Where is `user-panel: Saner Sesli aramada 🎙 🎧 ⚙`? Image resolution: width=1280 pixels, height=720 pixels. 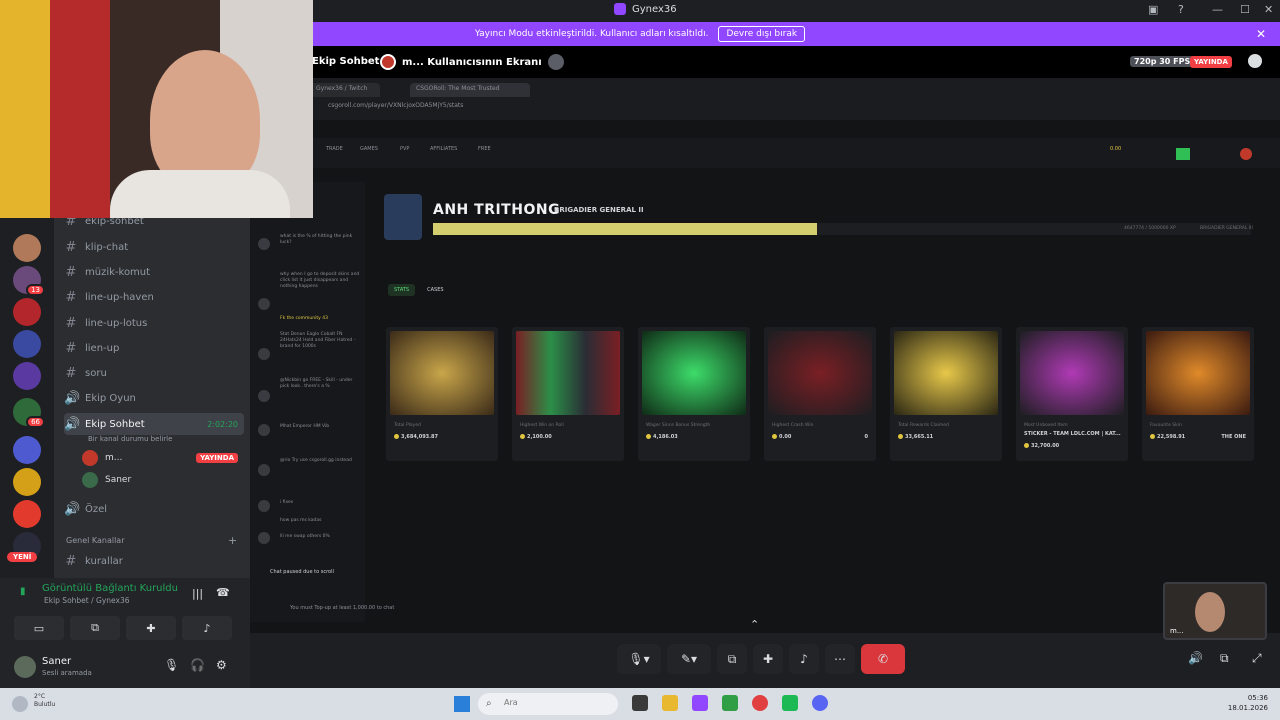 user-panel: Saner Sesli aramada 🎙 🎧 ⚙ is located at coordinates (125, 668).